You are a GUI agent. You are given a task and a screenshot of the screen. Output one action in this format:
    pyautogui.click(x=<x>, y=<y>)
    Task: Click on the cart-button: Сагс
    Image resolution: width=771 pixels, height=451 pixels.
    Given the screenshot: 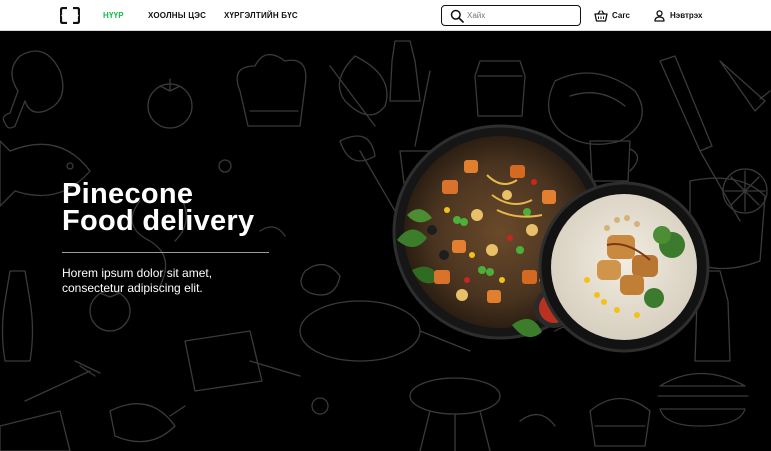 What is the action you would take?
    pyautogui.click(x=612, y=15)
    